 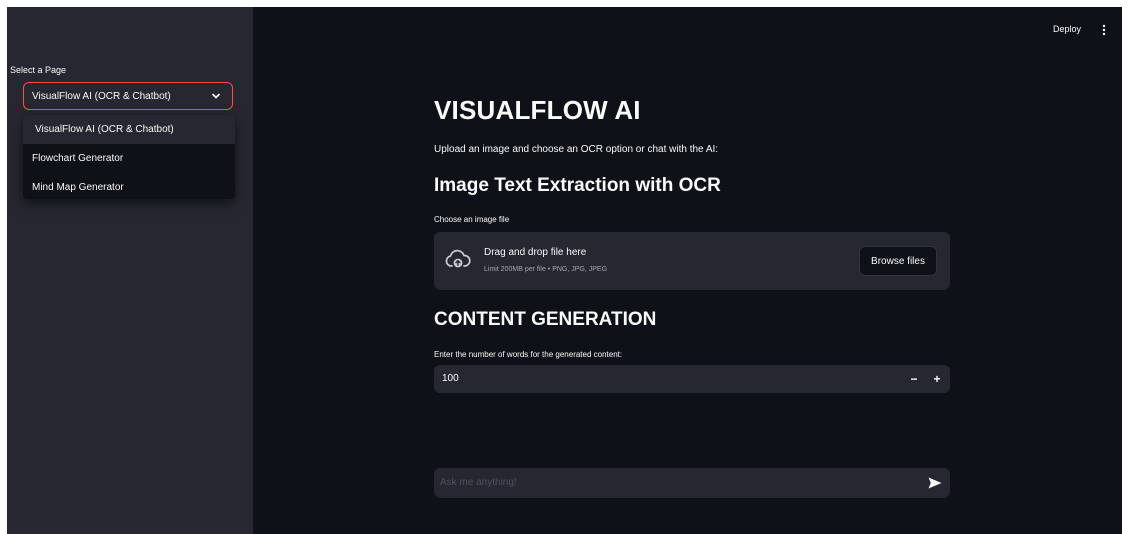 What do you see at coordinates (38, 70) in the screenshot?
I see `select-page-label: Select a Page` at bounding box center [38, 70].